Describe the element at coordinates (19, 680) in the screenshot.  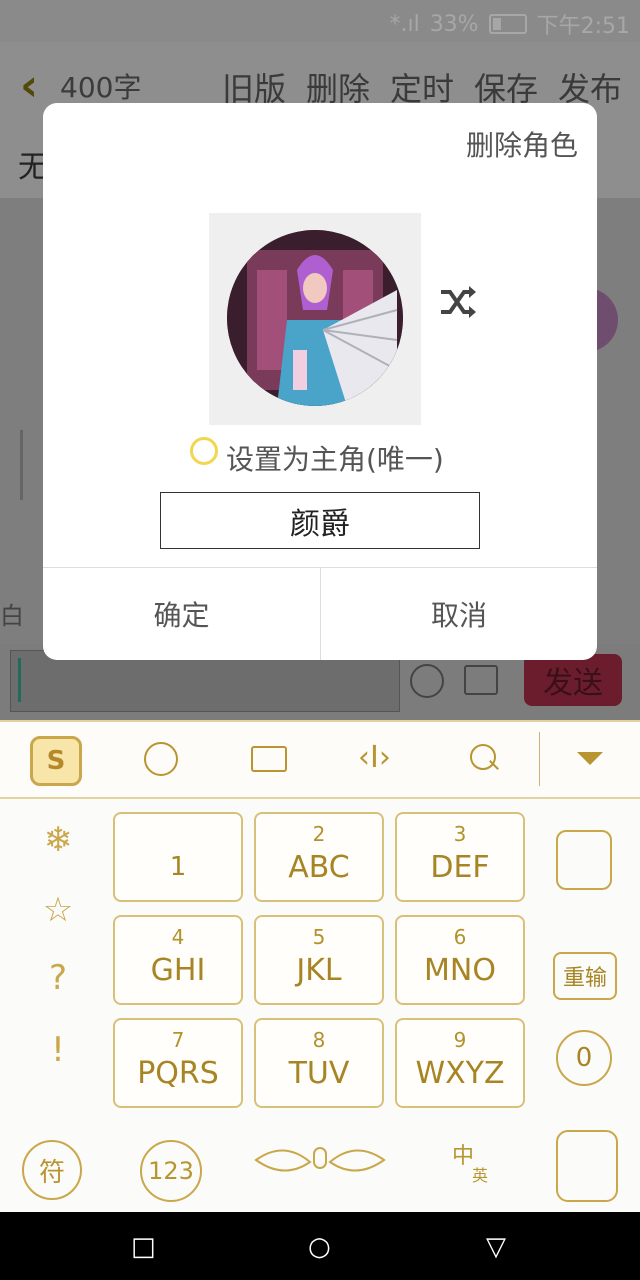
I see `text-cursor` at that location.